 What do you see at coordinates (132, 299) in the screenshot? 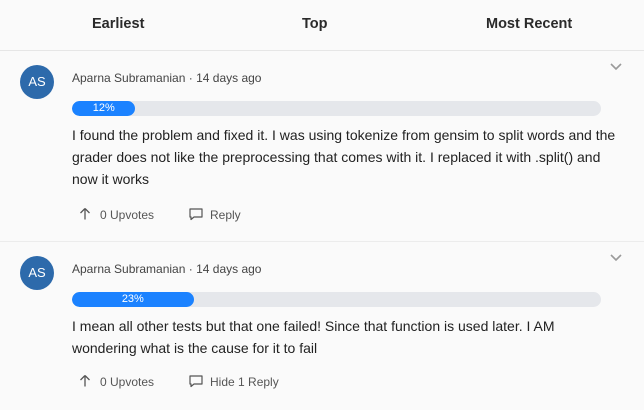
I see `progress-label: 23%` at bounding box center [132, 299].